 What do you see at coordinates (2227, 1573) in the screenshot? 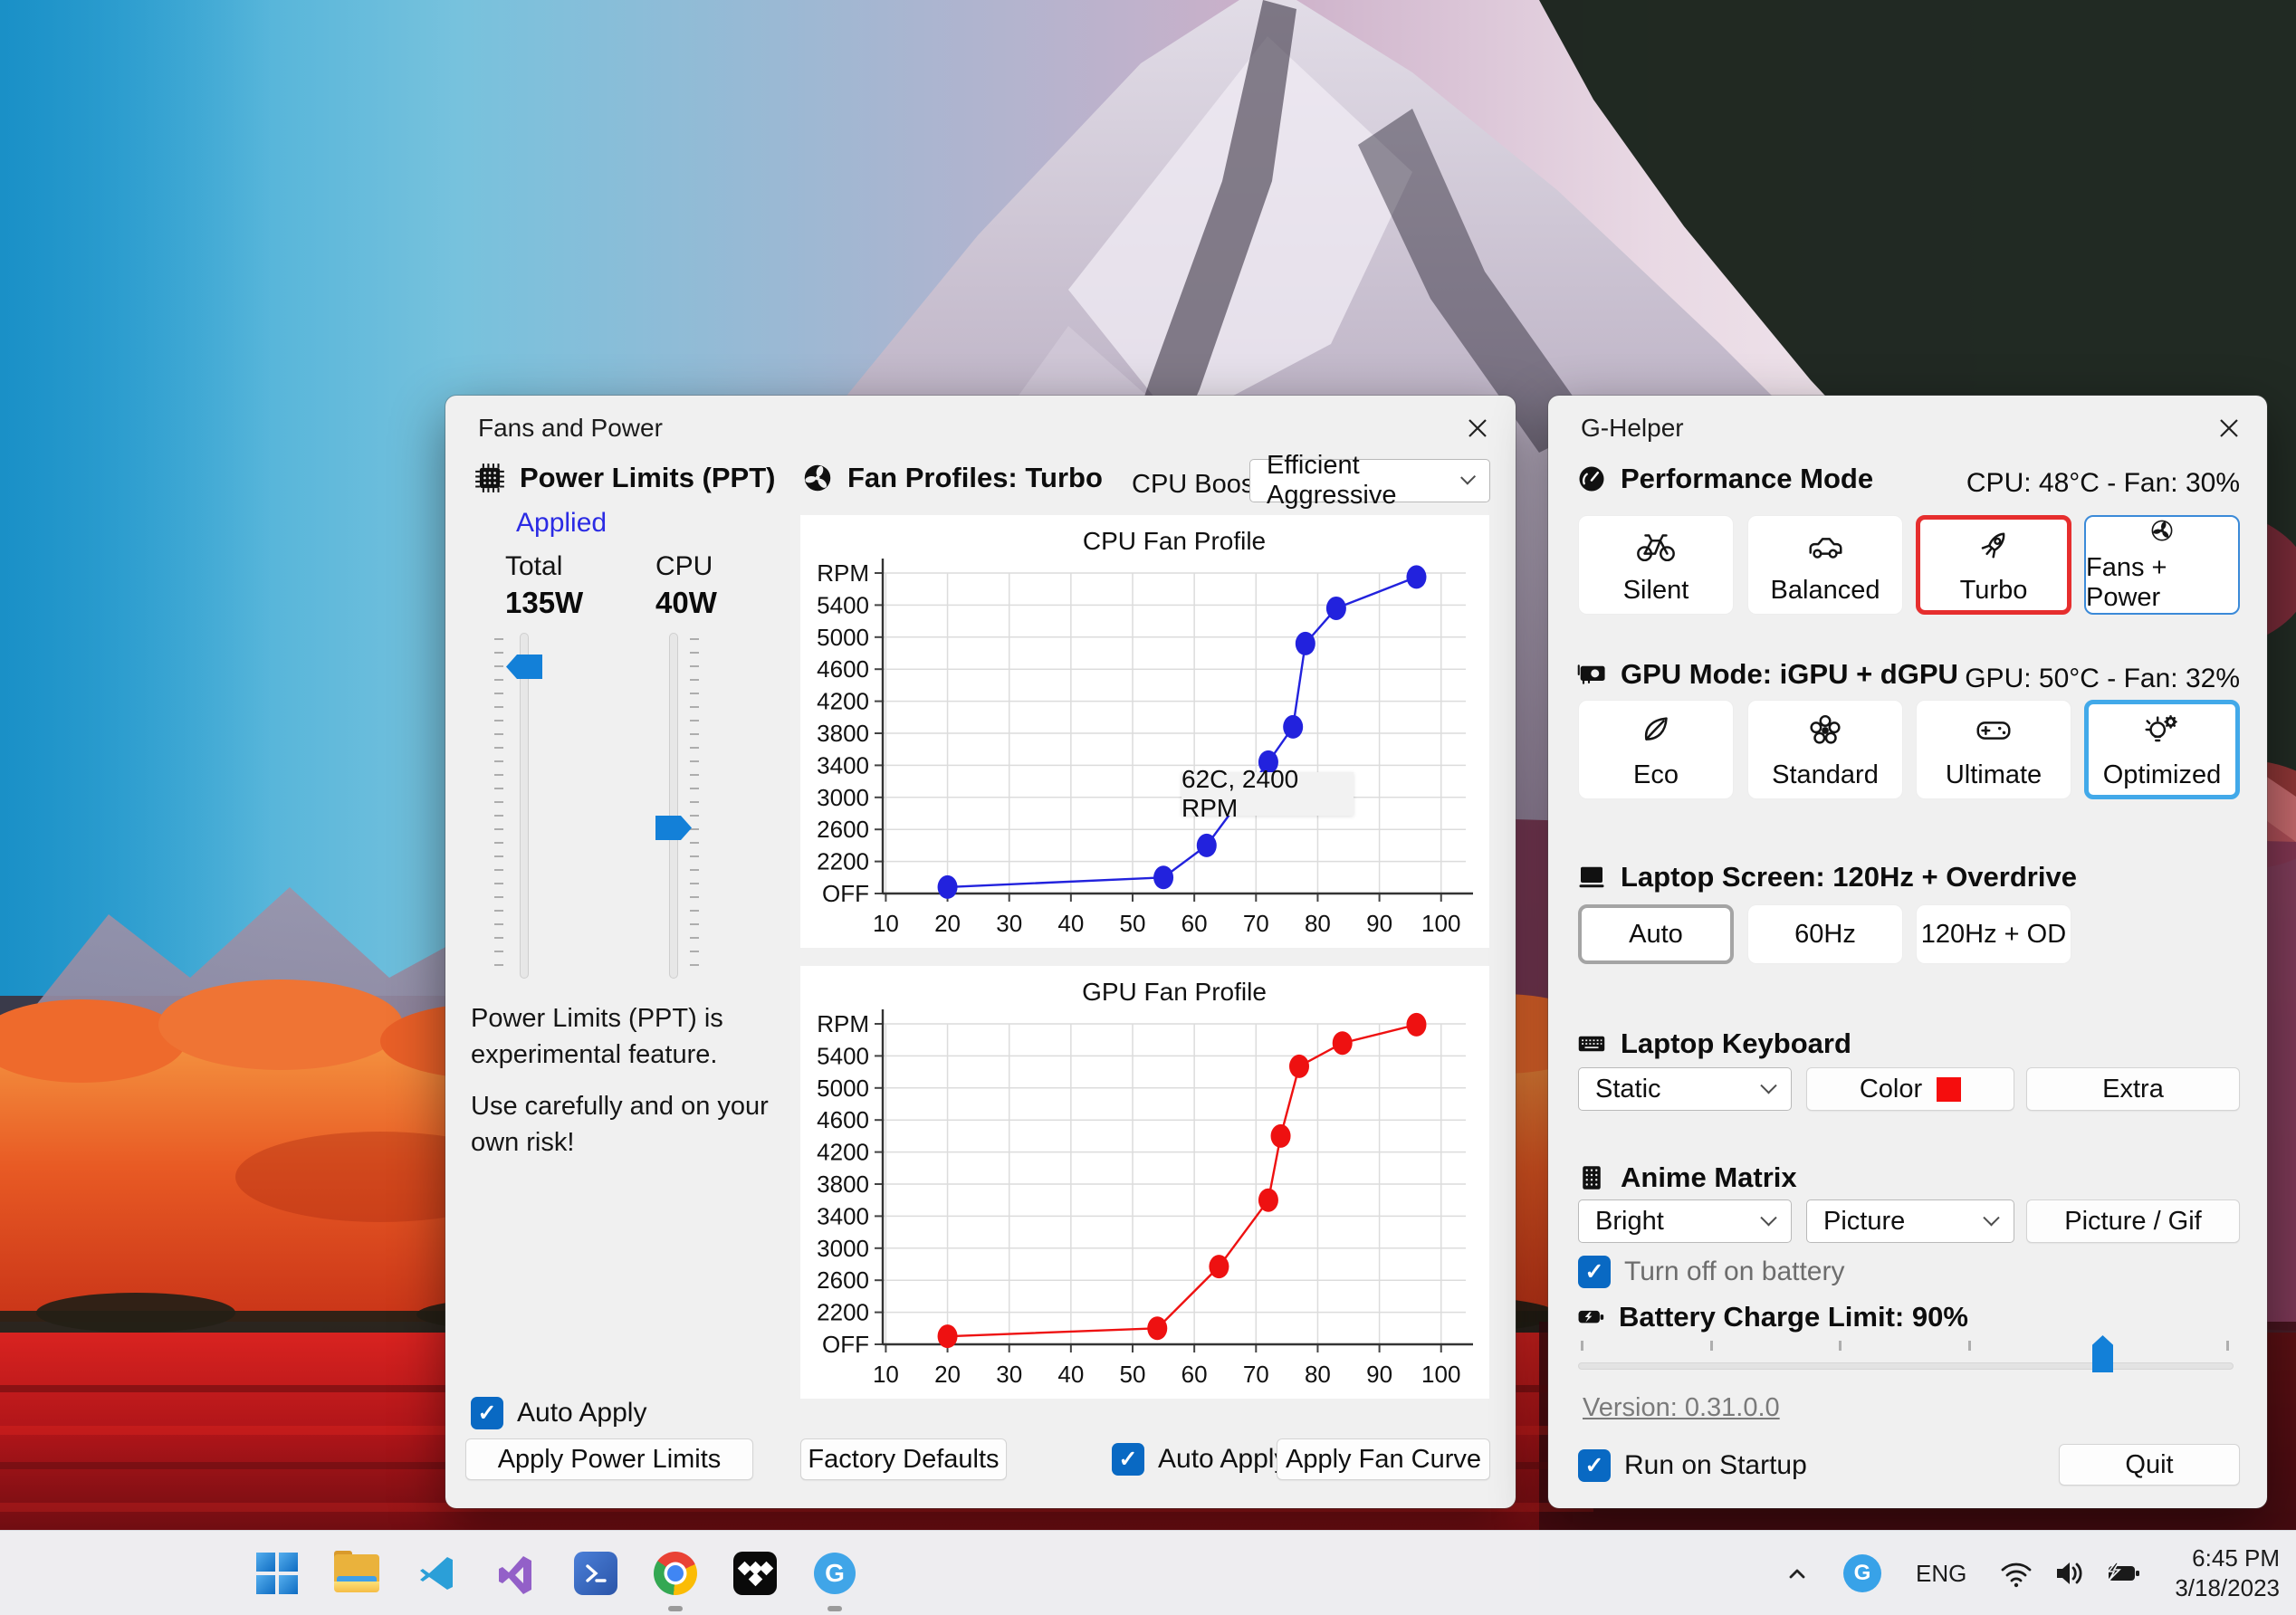
I see `clock: 6:45 PM 3/18/2023` at bounding box center [2227, 1573].